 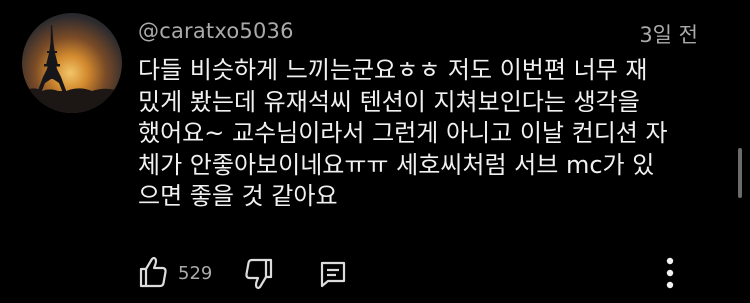 What do you see at coordinates (393, 70) in the screenshot?
I see `comment-text-line: 다들 비슷하게 느끼는군요ㅎㅎ 저도 이번편 너무 재` at bounding box center [393, 70].